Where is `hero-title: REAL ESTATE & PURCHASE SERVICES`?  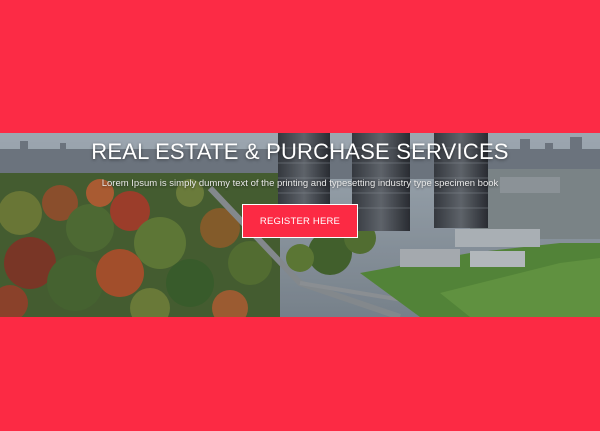
hero-title: REAL ESTATE & PURCHASE SERVICES is located at coordinates (300, 151).